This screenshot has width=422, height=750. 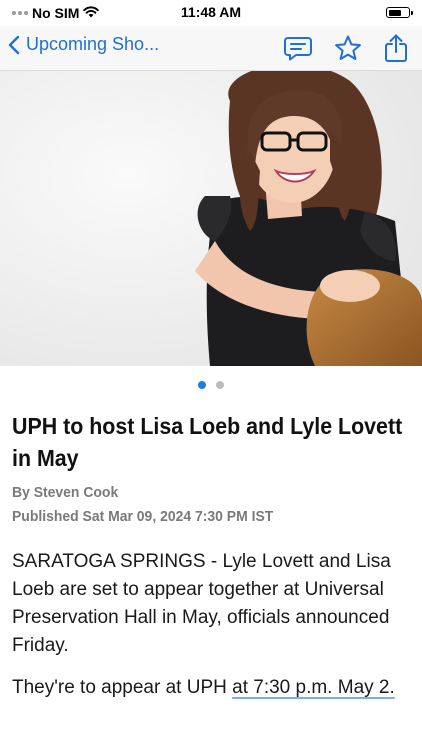 What do you see at coordinates (298, 50) in the screenshot?
I see `comments-icon` at bounding box center [298, 50].